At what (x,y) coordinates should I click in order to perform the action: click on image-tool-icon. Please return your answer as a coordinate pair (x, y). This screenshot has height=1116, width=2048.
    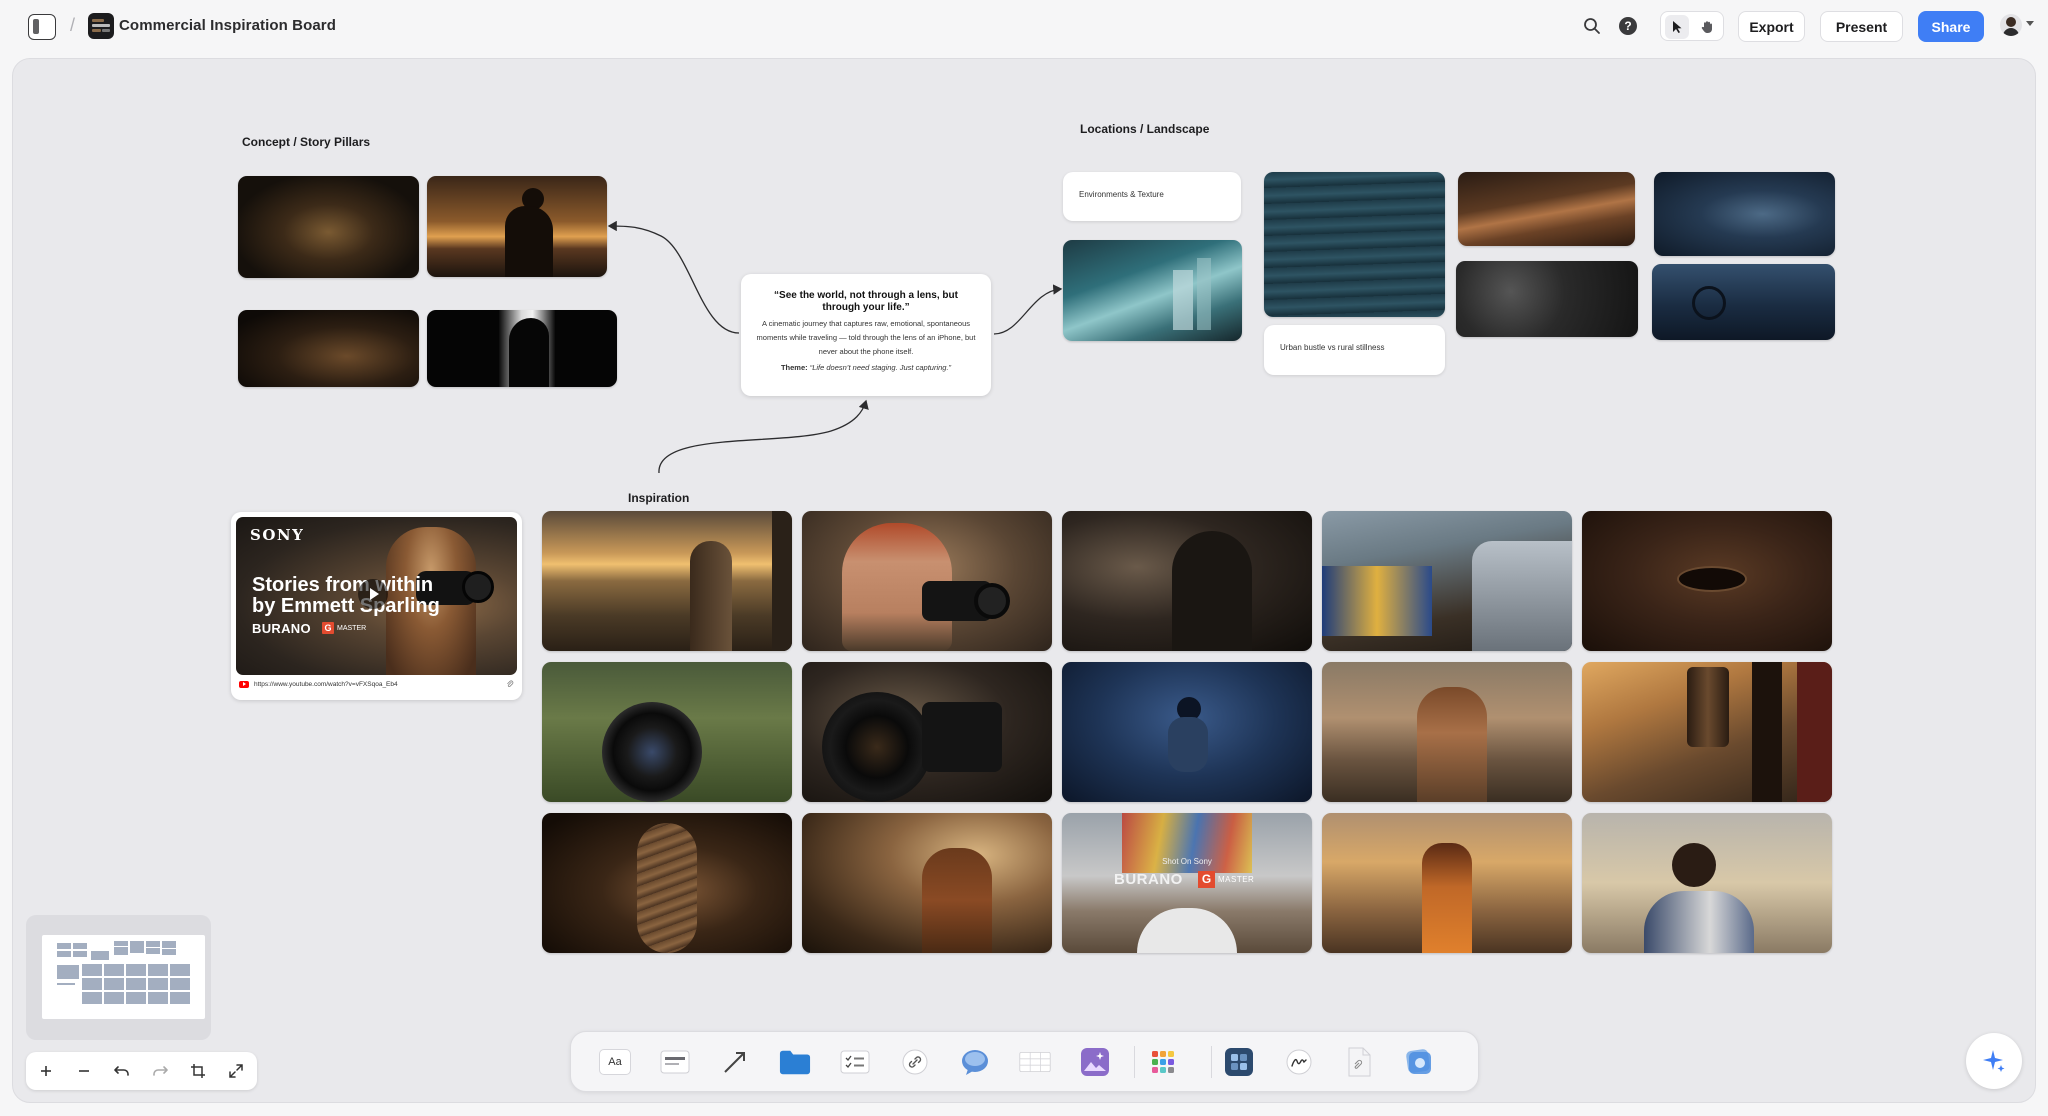
    Looking at the image, I should click on (1095, 1062).